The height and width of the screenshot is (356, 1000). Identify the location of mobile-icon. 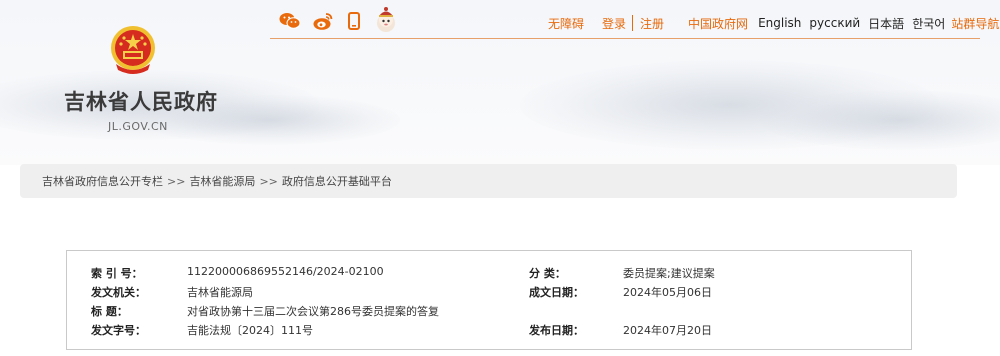
(354, 21).